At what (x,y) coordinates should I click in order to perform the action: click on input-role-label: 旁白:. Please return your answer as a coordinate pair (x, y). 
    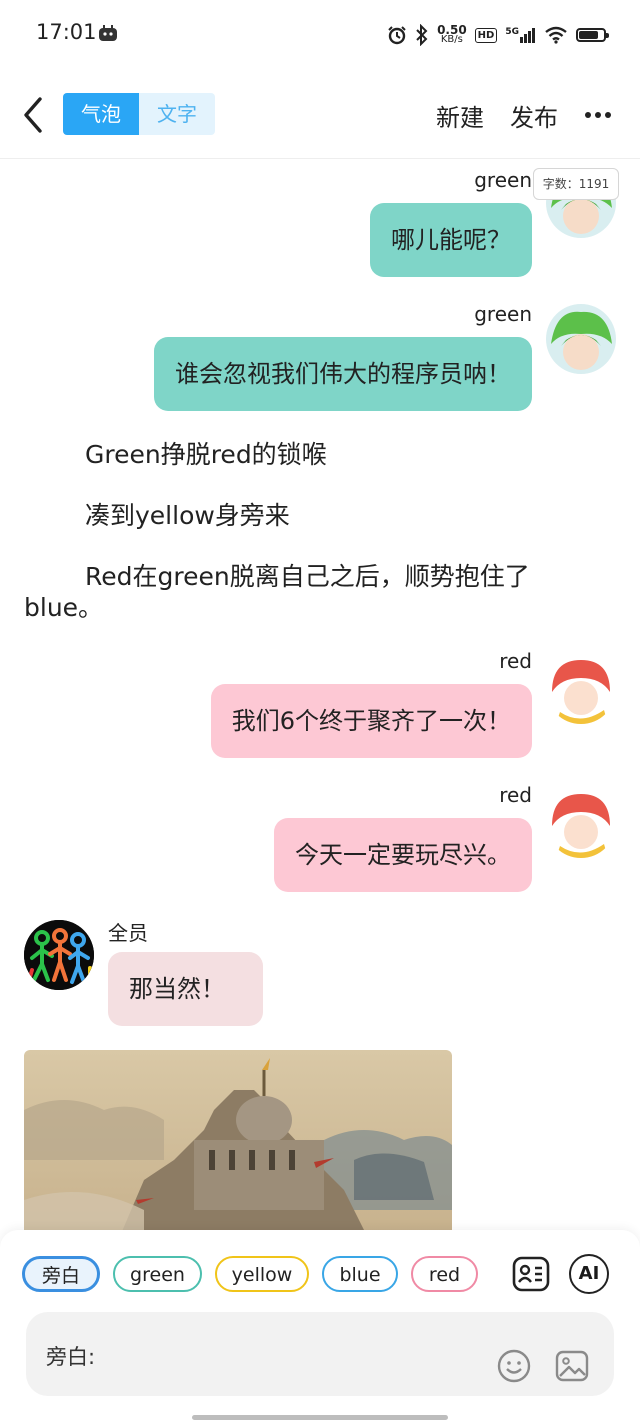
    Looking at the image, I should click on (71, 1357).